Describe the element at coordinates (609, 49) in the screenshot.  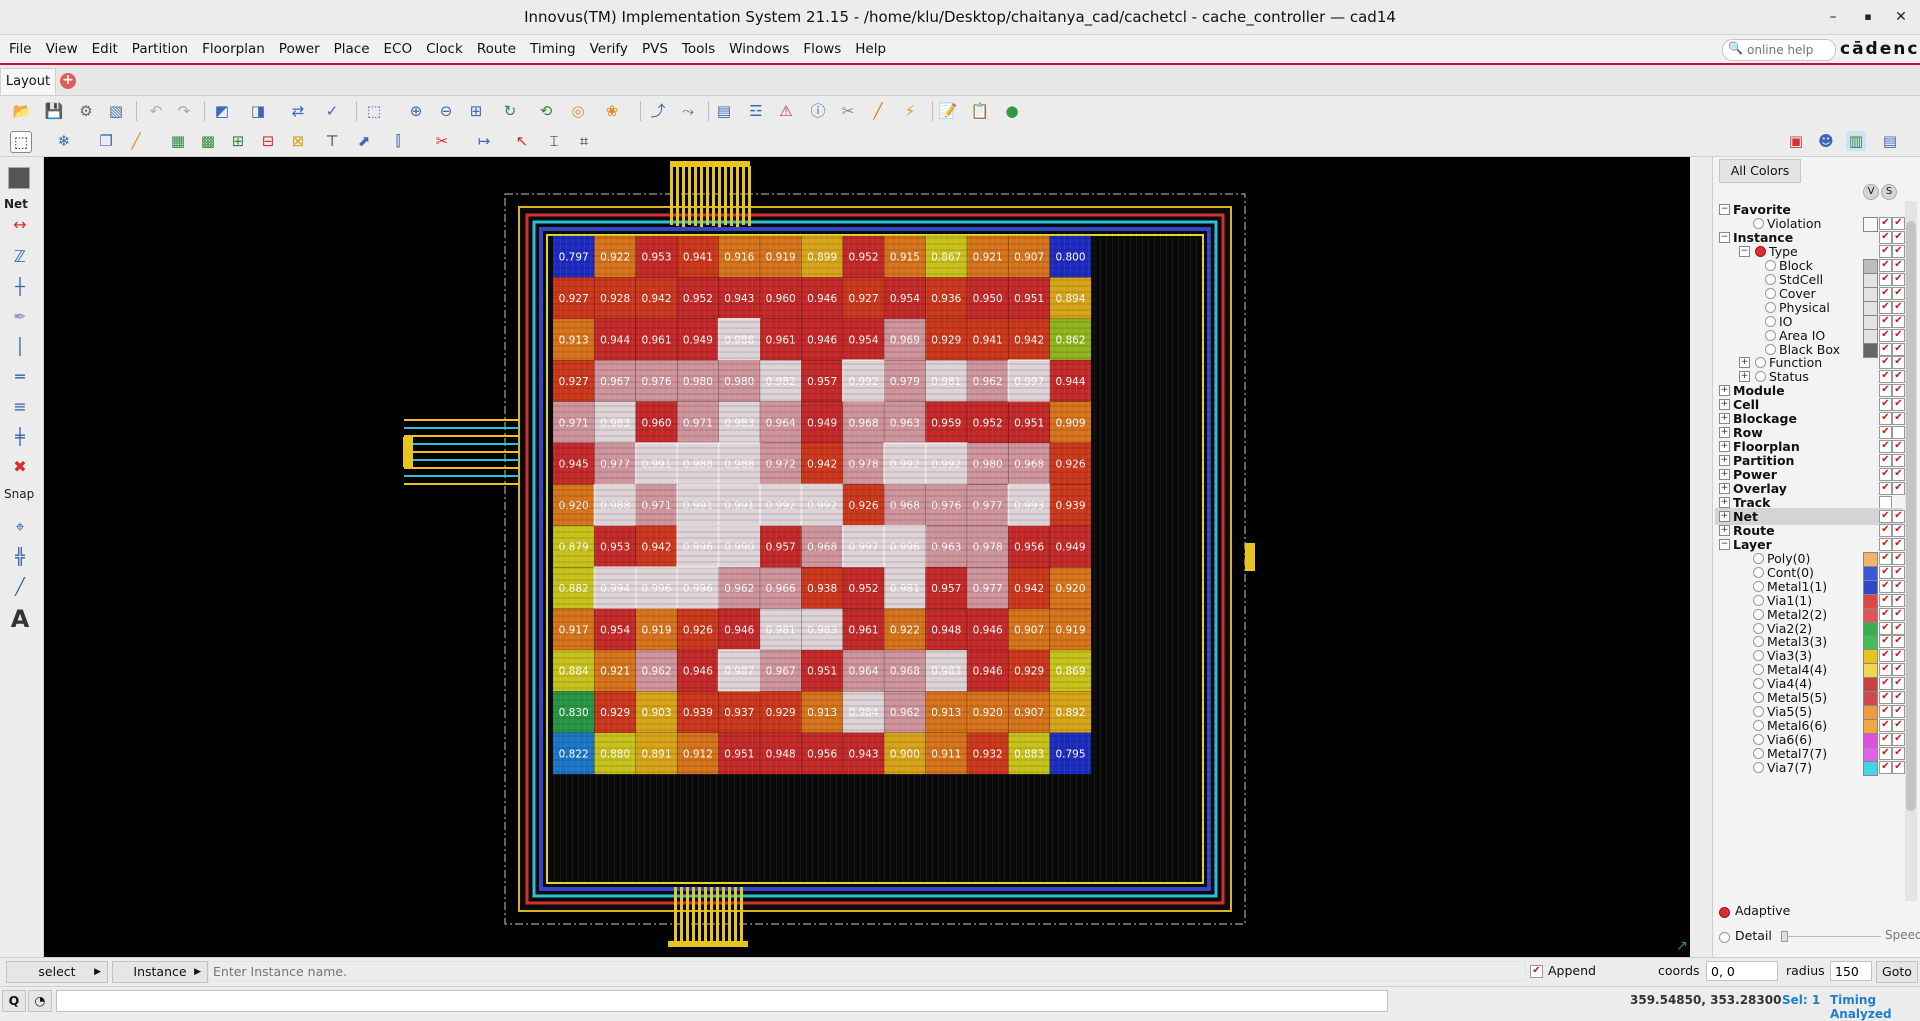
I see `menu-verify: Verify` at that location.